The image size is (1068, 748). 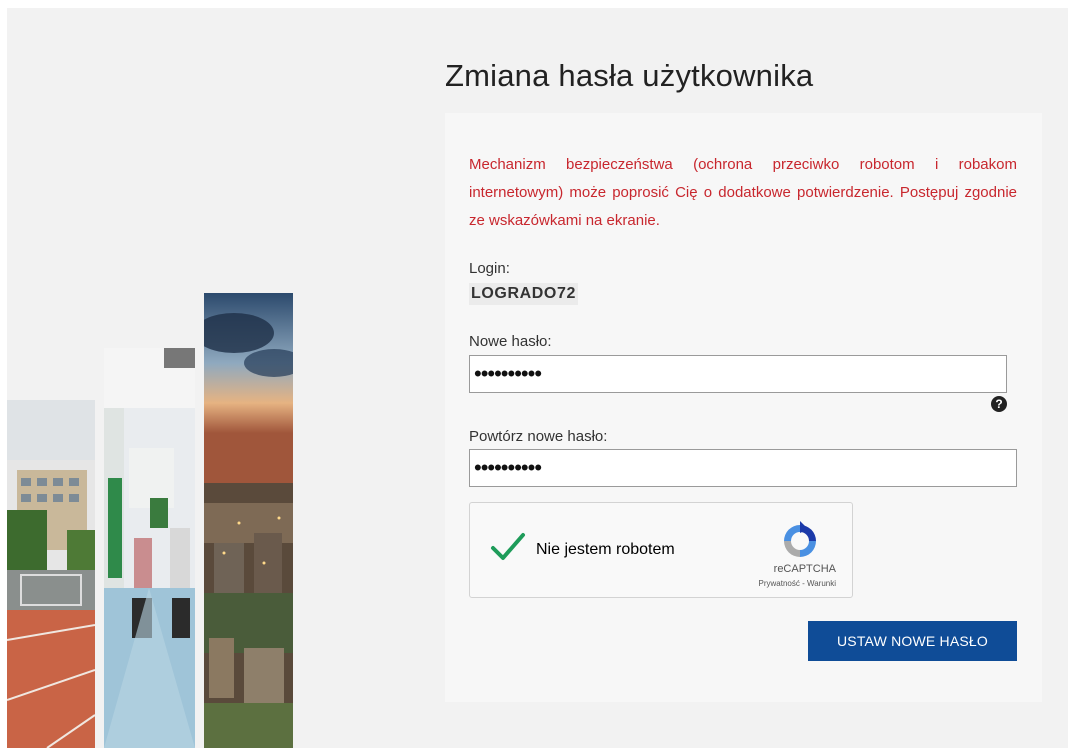 I want to click on set-new-password-button: USTAW NOWE HASŁO, so click(x=912, y=641).